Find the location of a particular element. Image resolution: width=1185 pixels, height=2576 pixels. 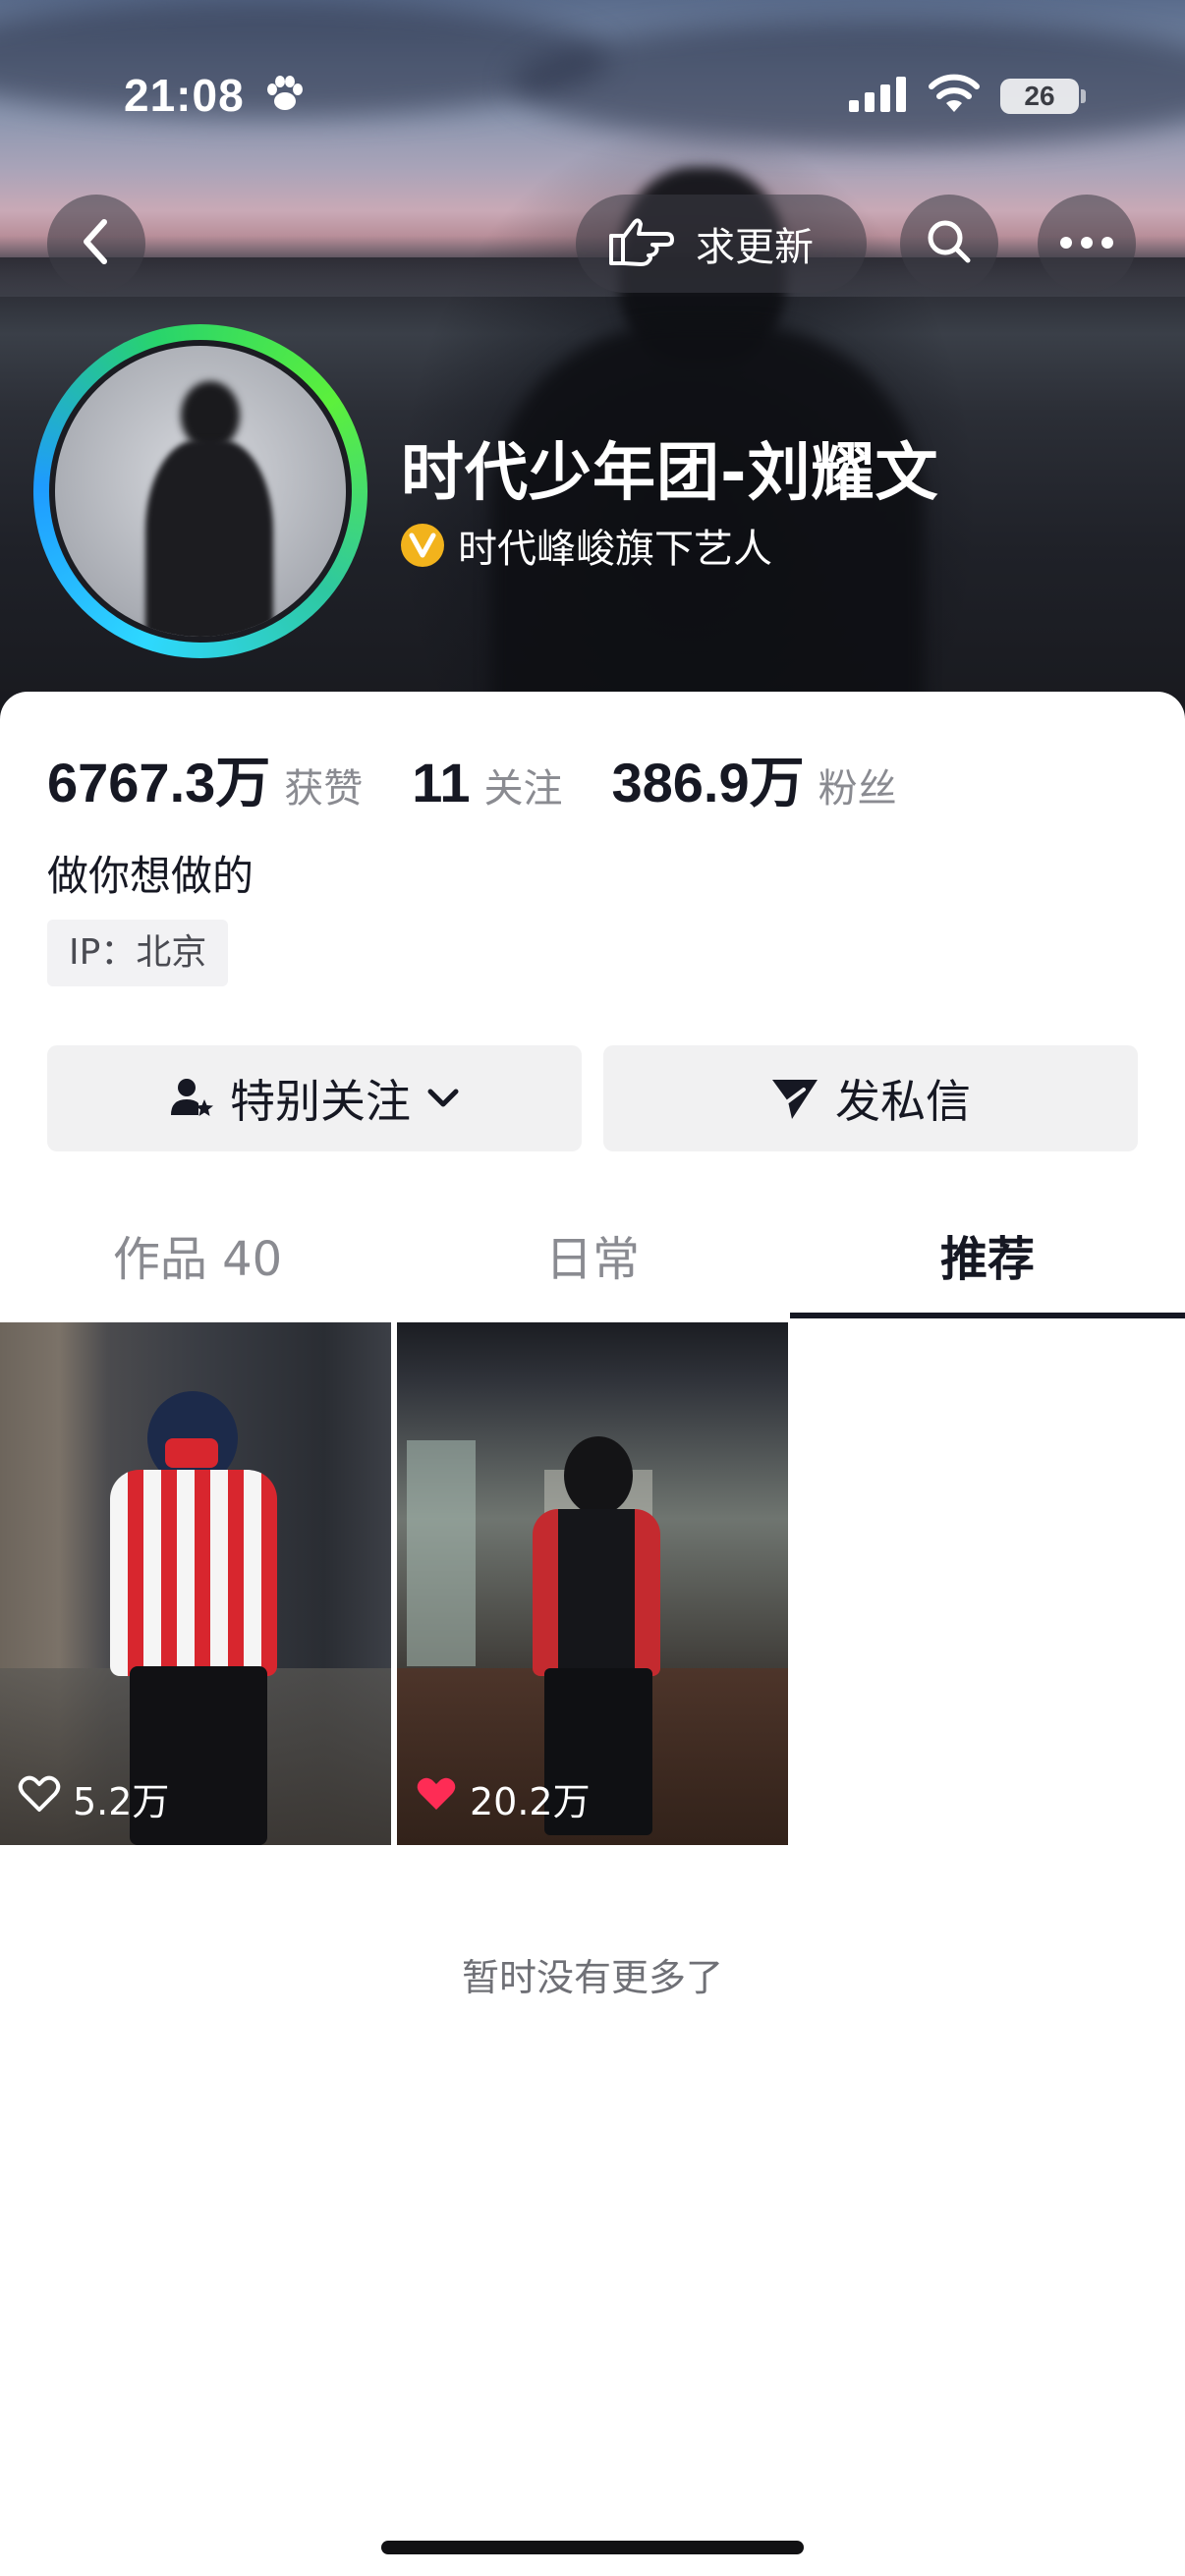

search-button is located at coordinates (949, 244).